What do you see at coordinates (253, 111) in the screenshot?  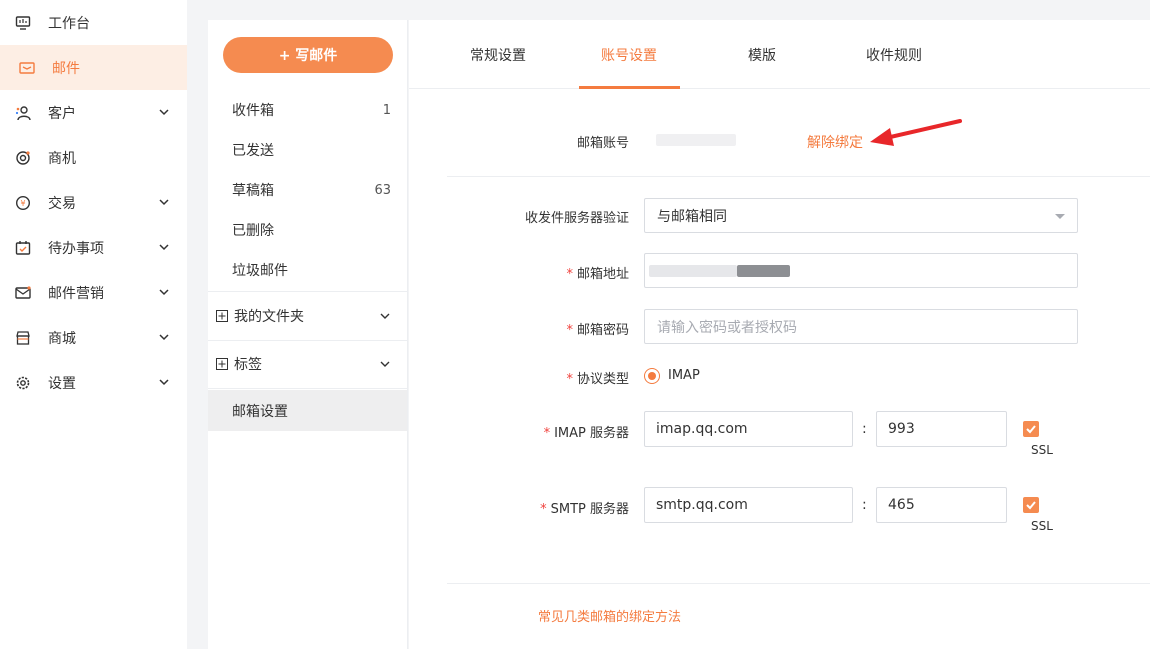 I see `folder-label: 收件箱` at bounding box center [253, 111].